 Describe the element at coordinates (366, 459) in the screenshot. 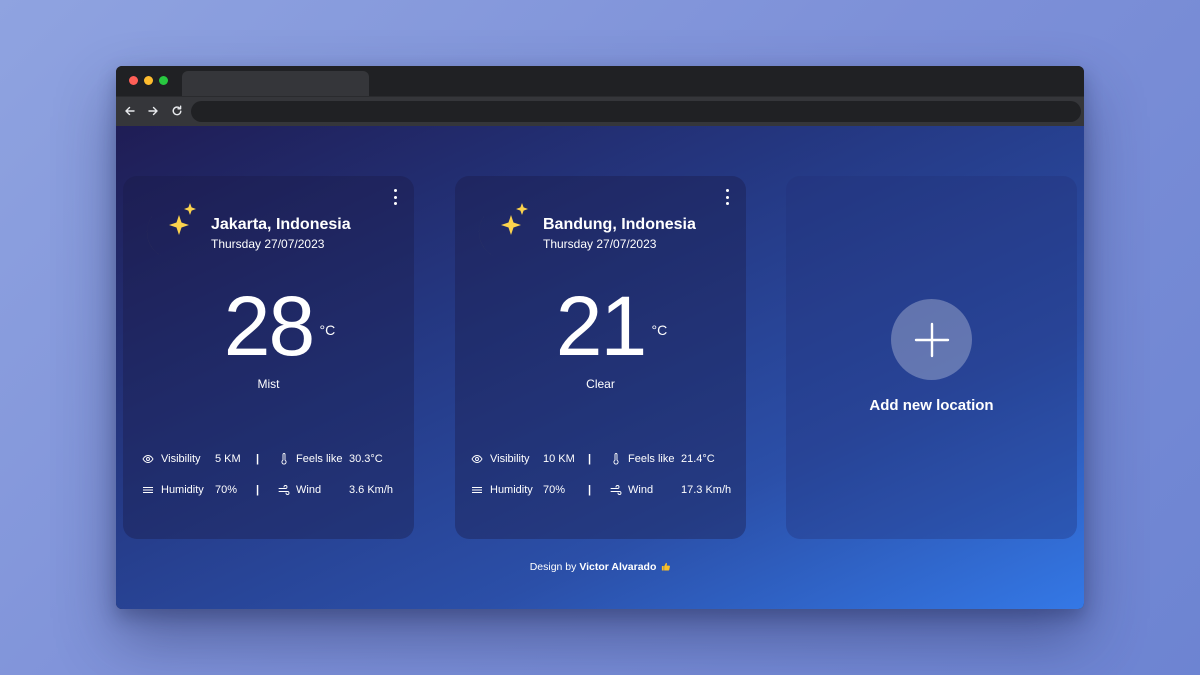

I see `feels-like-value: 30.3°C` at that location.